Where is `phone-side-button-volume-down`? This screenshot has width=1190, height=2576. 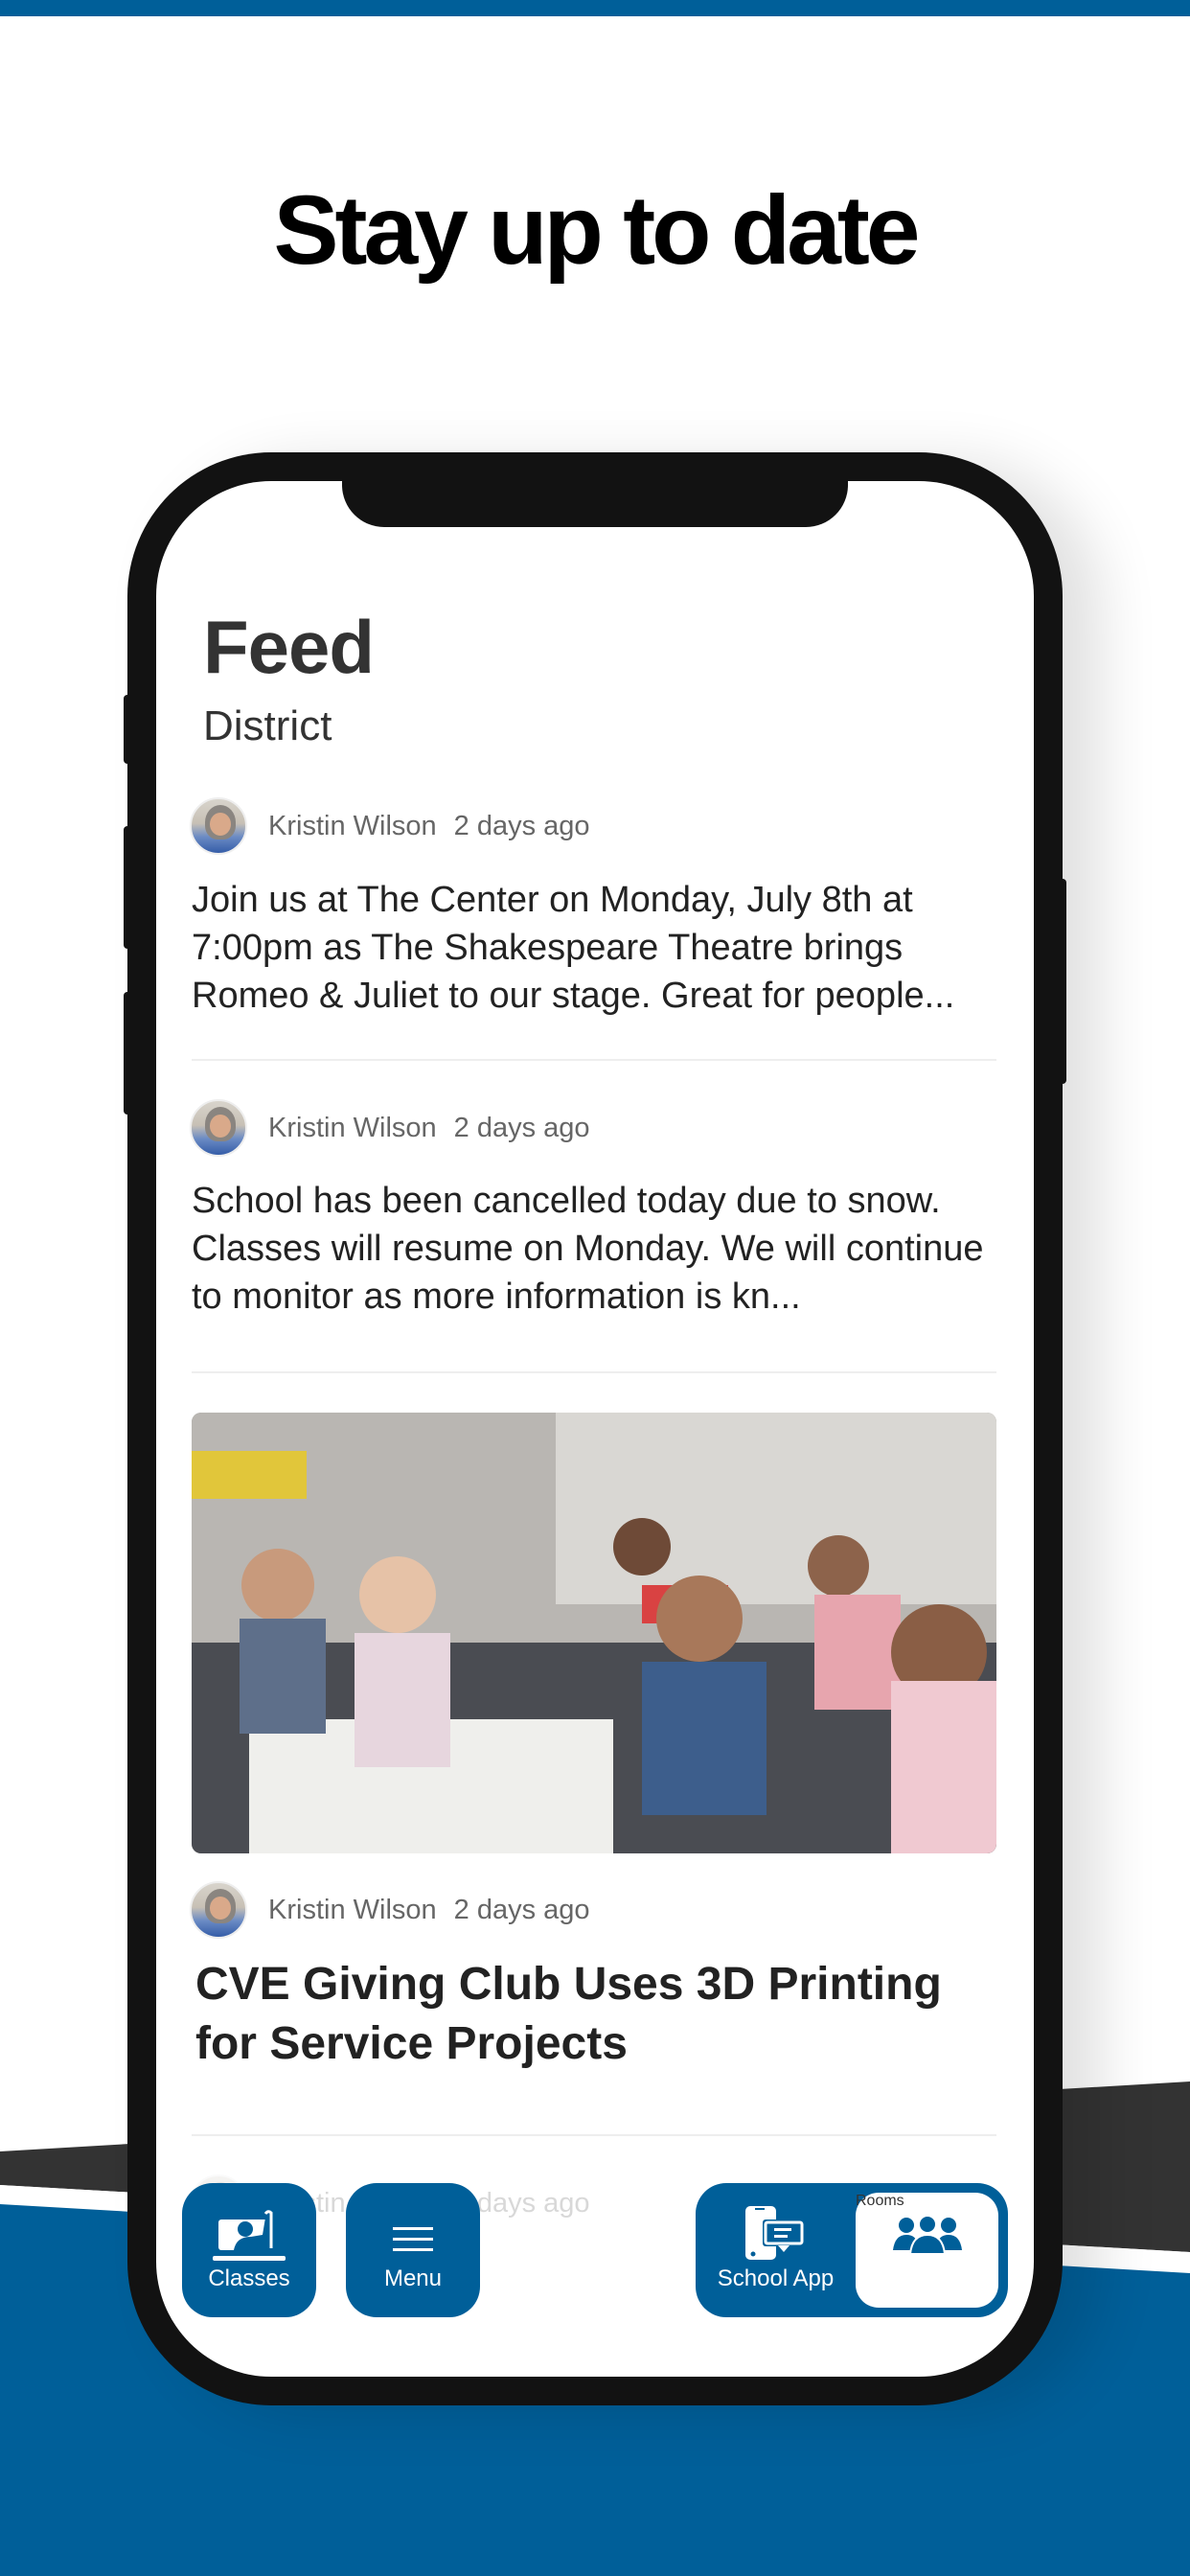
phone-side-button-volume-down is located at coordinates (128, 1053).